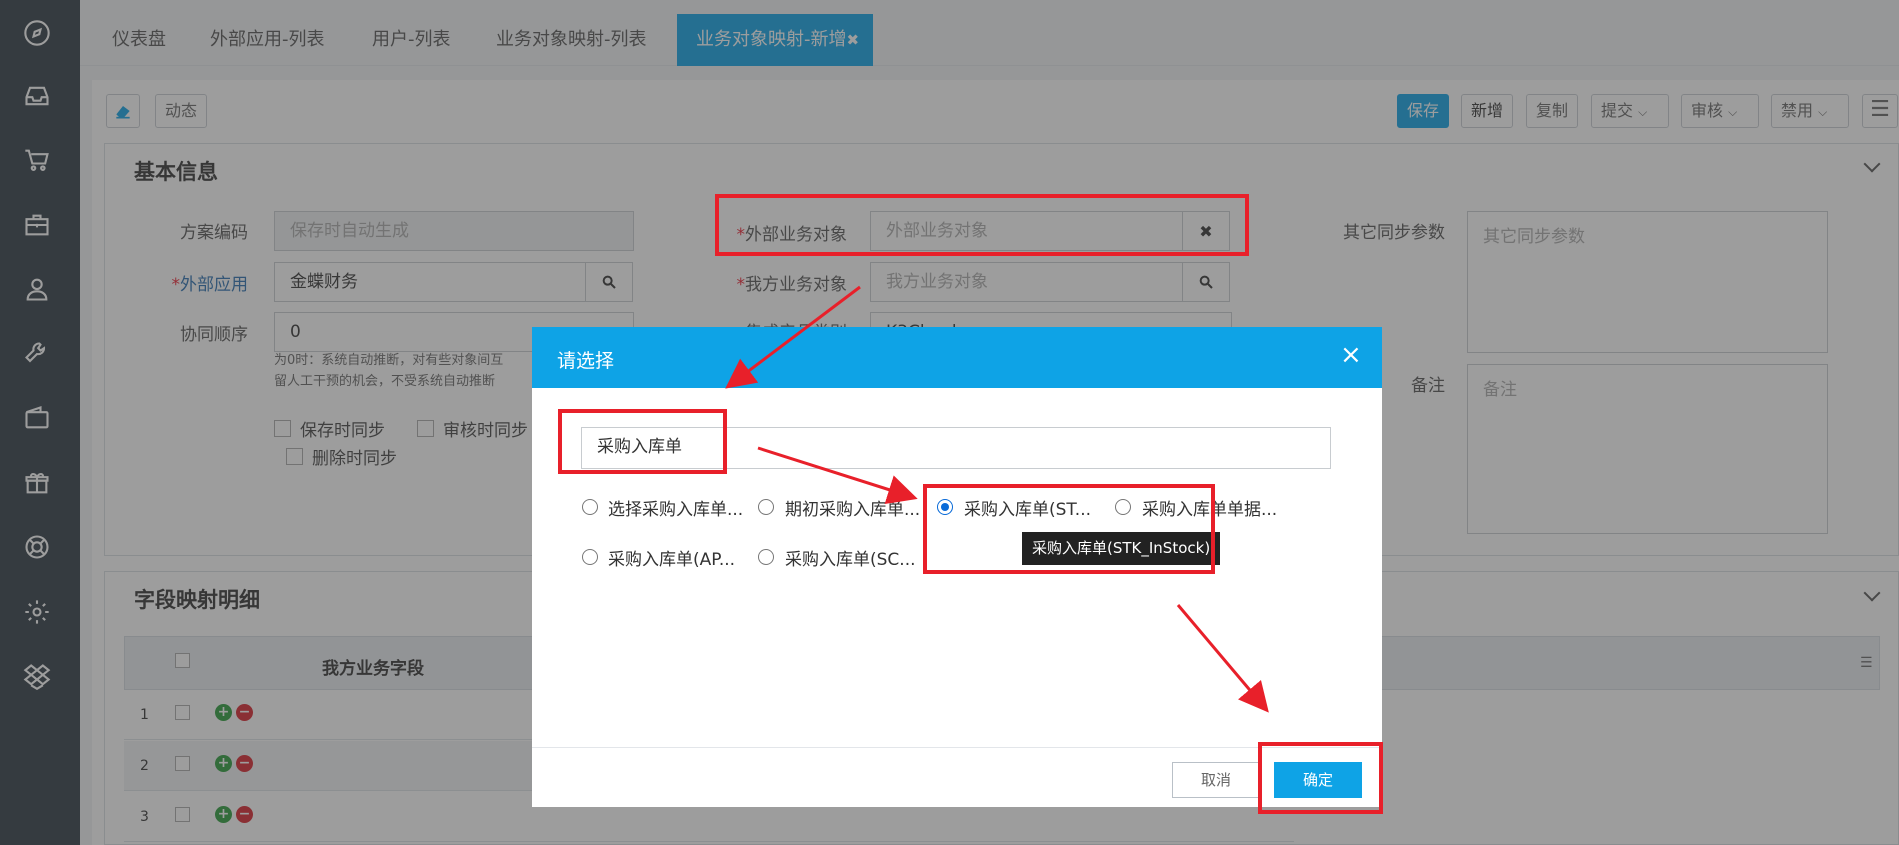 This screenshot has height=845, width=1899. What do you see at coordinates (586, 361) in the screenshot?
I see `dialog-title: 请选择` at bounding box center [586, 361].